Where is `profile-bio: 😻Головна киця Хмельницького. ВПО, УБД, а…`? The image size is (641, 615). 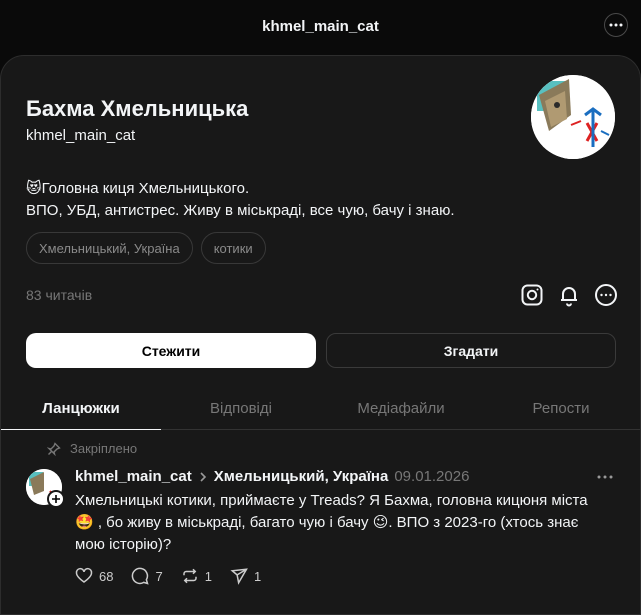 profile-bio: 😻Головна киця Хмельницького. ВПО, УБД, а… is located at coordinates (240, 200).